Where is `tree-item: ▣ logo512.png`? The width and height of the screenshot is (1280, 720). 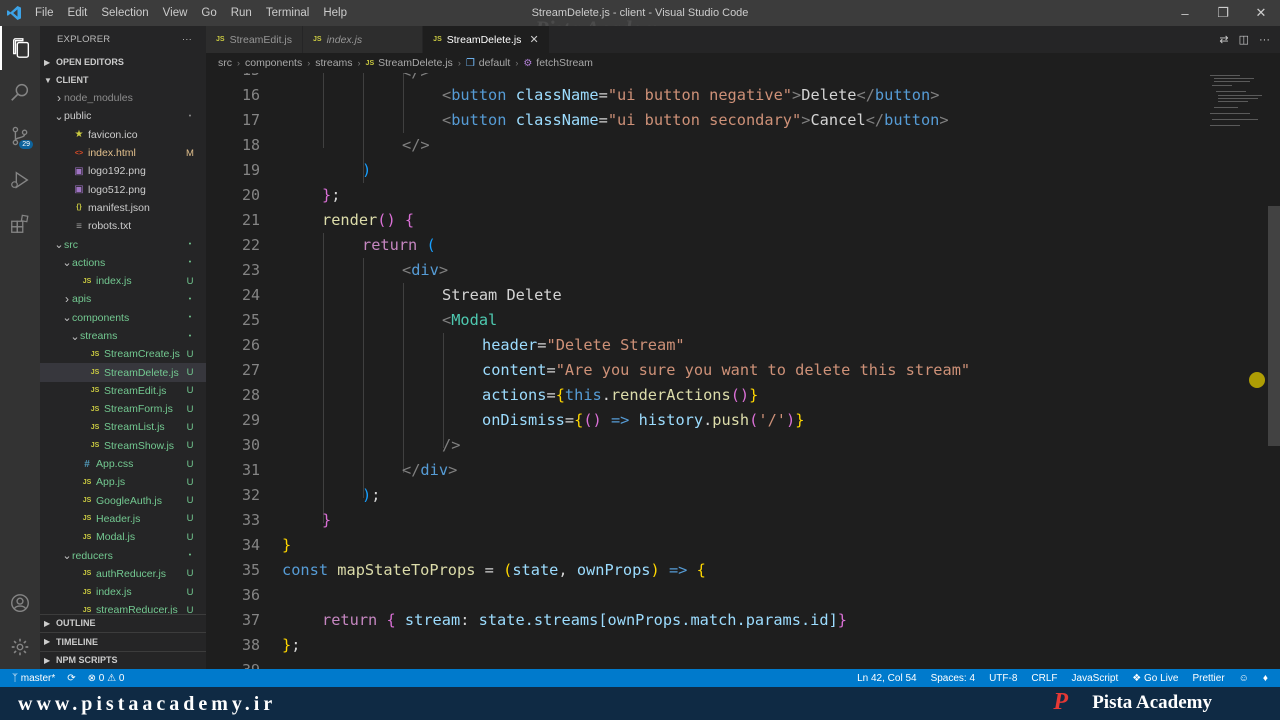 tree-item: ▣ logo512.png is located at coordinates (123, 189).